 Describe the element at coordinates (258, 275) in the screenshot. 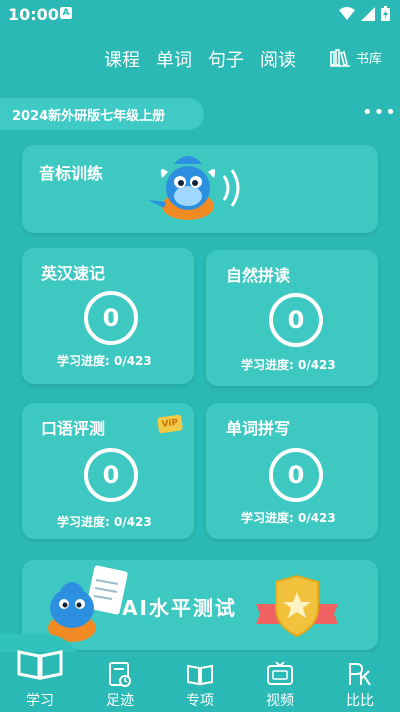

I see `card-title: 自然拼读` at that location.